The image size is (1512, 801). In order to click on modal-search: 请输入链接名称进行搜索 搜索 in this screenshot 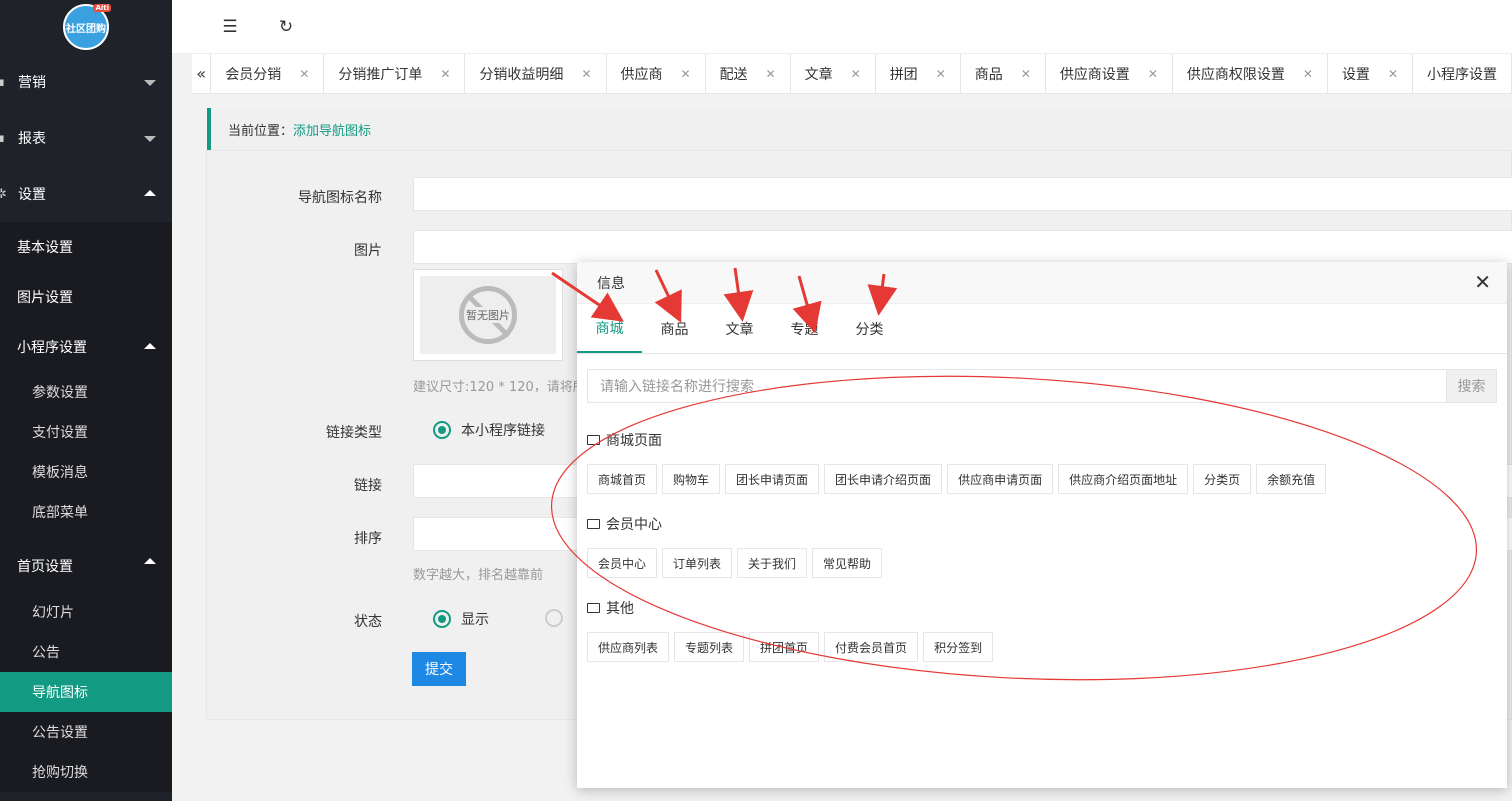, I will do `click(1042, 386)`.